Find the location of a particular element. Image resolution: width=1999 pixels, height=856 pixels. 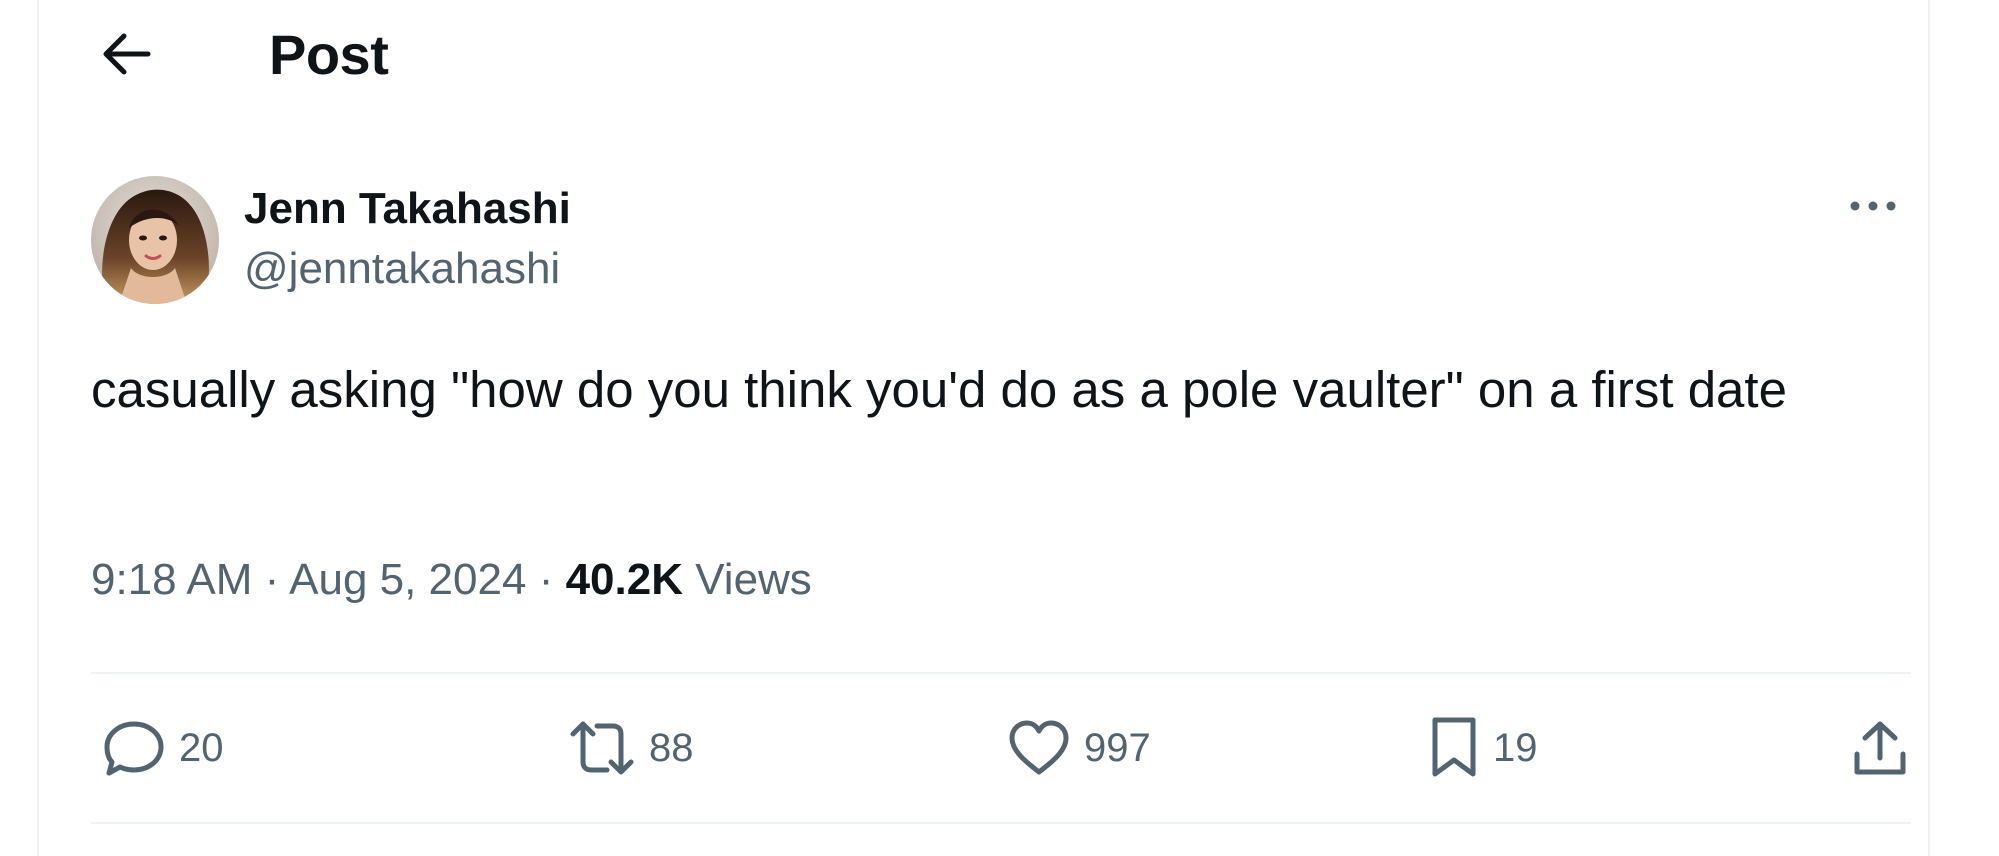

divider is located at coordinates (1001, 823).